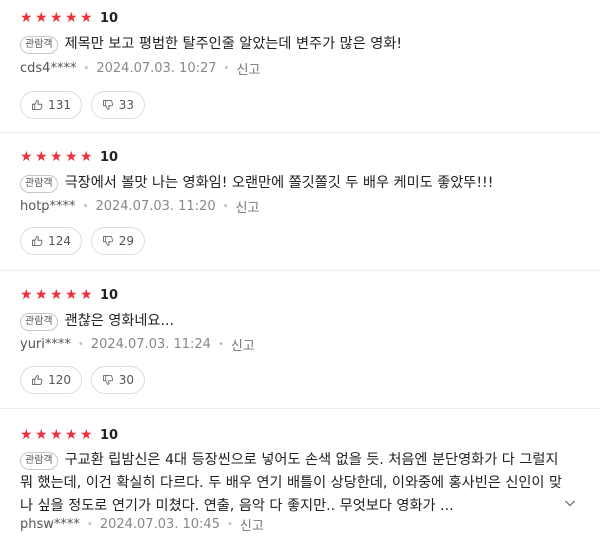 This screenshot has width=600, height=539. I want to click on reaction-buttons: 120 30, so click(82, 380).